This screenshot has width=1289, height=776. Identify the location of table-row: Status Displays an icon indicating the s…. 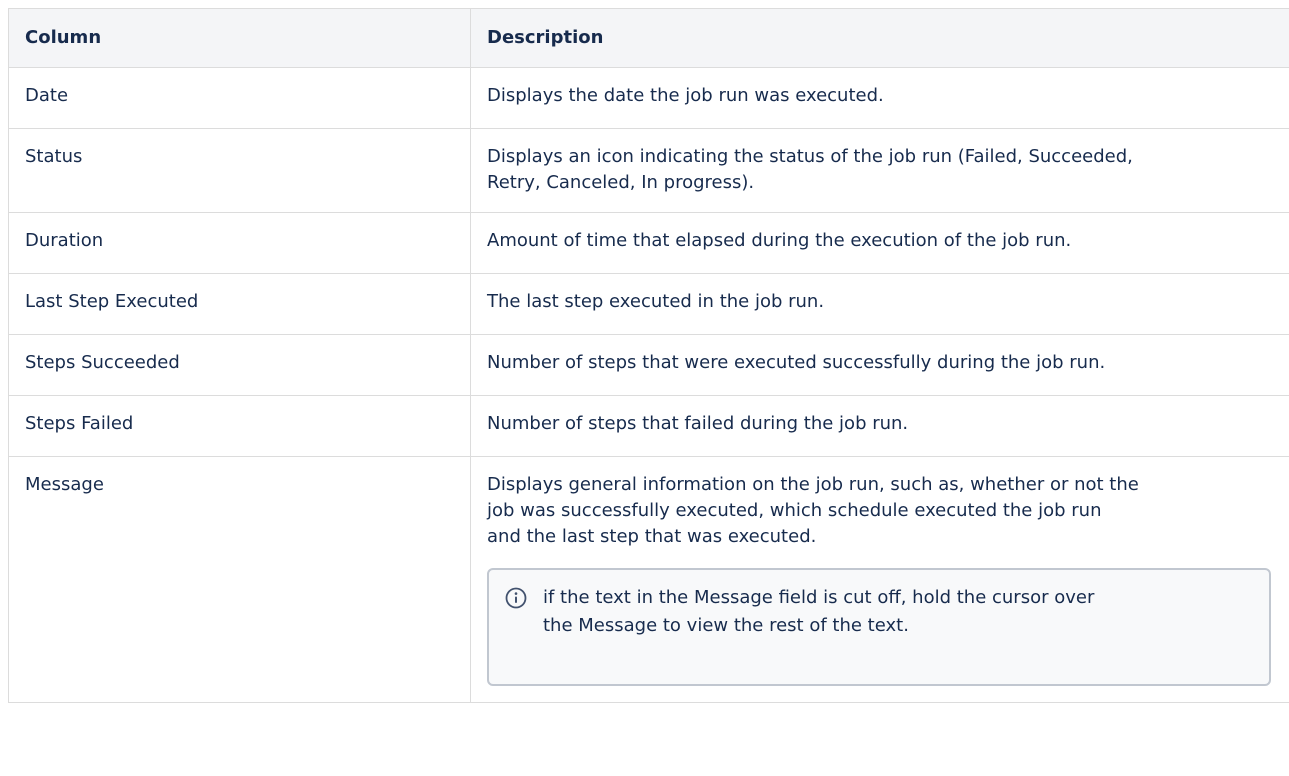
(648, 170).